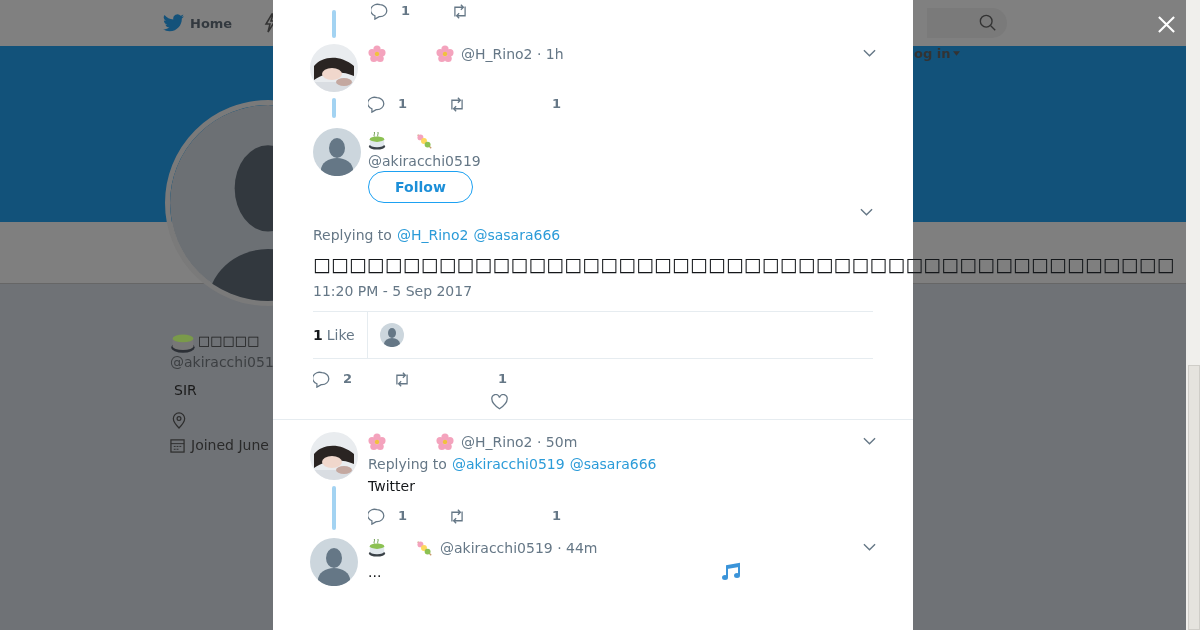 This screenshot has width=1200, height=630. What do you see at coordinates (229, 341) in the screenshot?
I see `profile-name: □□□□□` at bounding box center [229, 341].